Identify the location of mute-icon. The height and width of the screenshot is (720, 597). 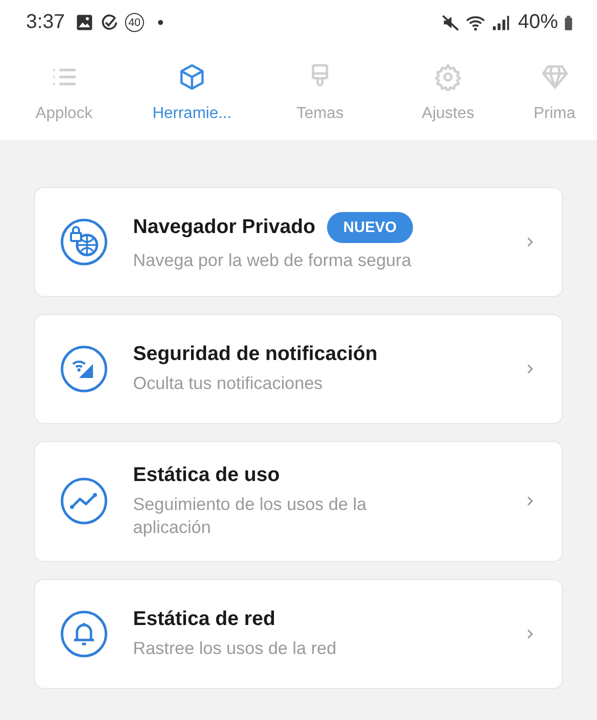
(450, 22).